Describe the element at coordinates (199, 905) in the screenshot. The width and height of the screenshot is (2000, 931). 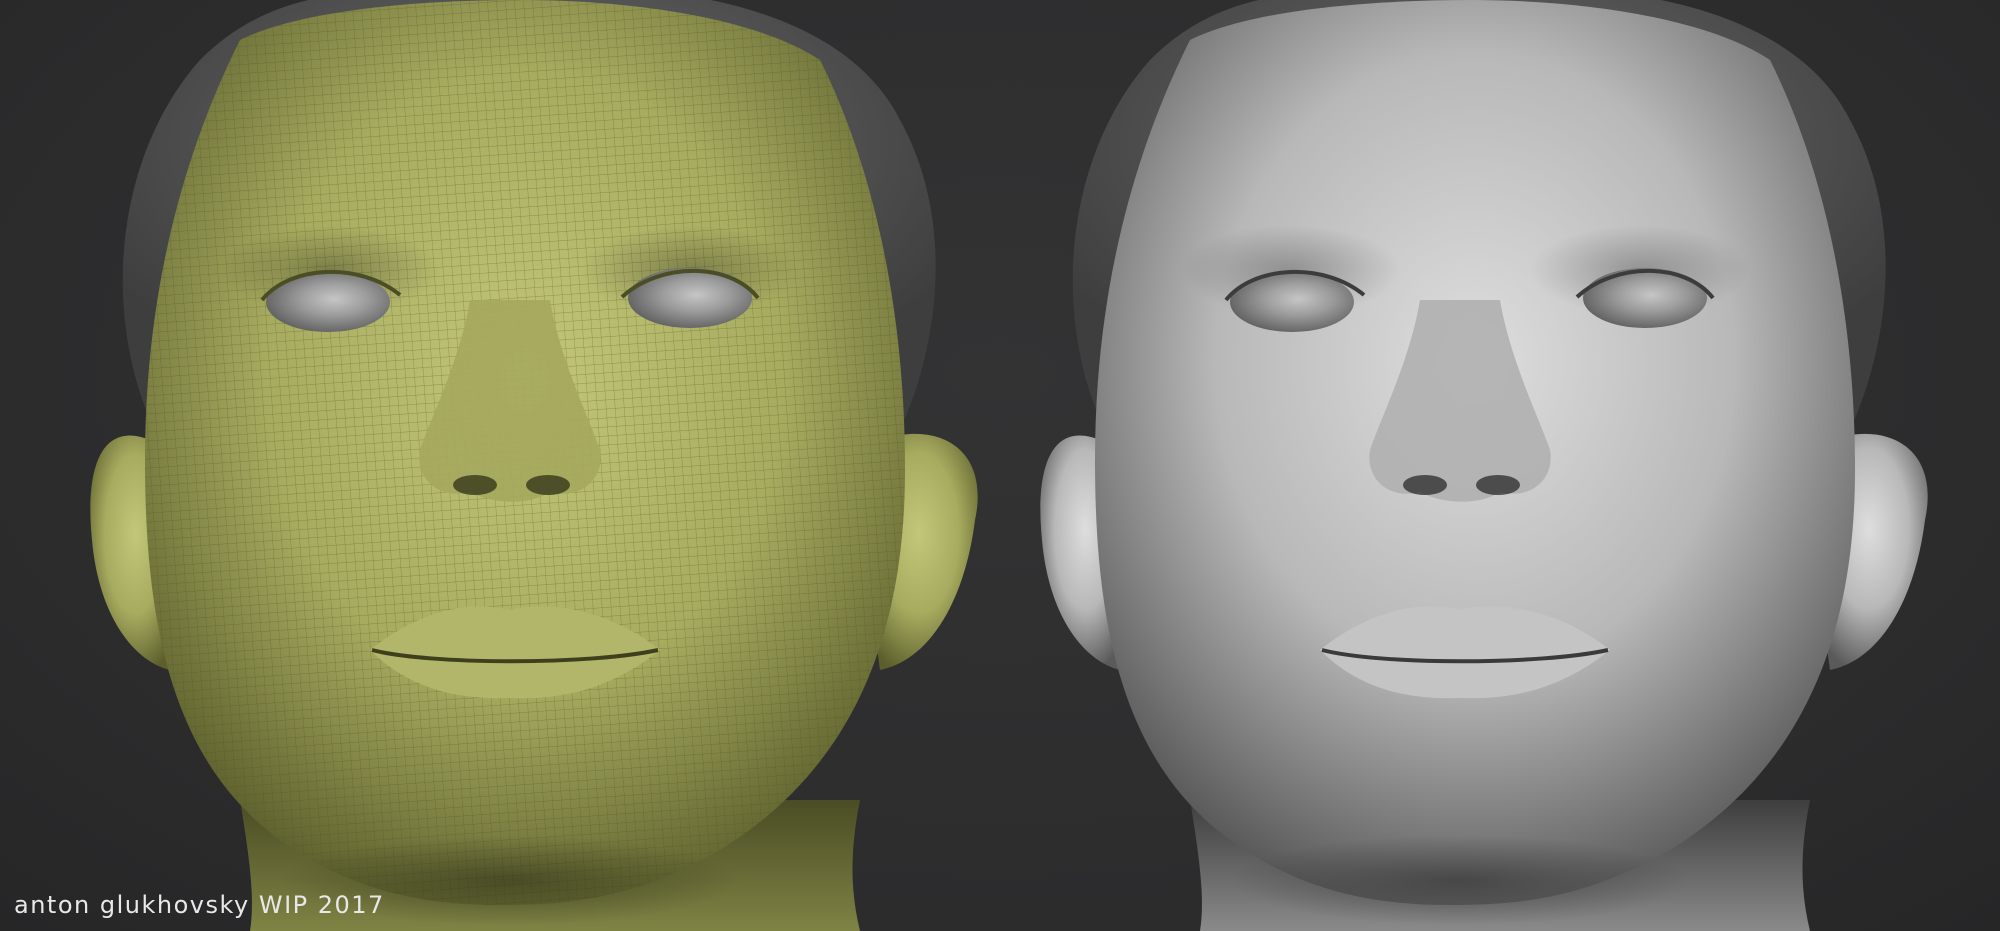
I see `artist-caption: anton glukhovsky WIP 2017` at that location.